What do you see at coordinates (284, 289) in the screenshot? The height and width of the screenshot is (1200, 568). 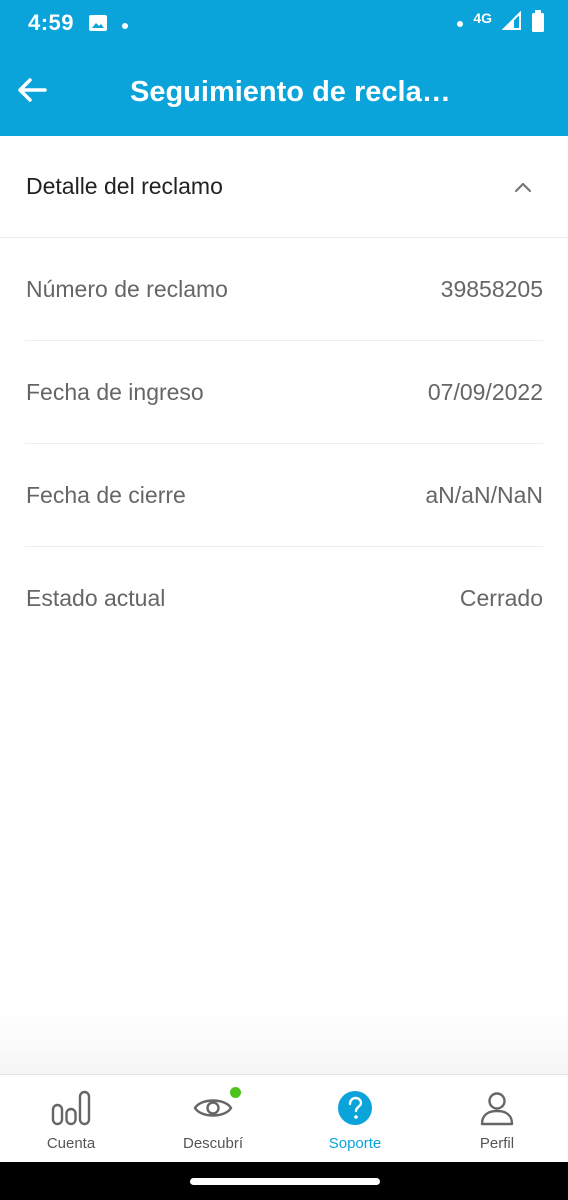 I see `detail-row-numero: Número de reclamo 39858205` at bounding box center [284, 289].